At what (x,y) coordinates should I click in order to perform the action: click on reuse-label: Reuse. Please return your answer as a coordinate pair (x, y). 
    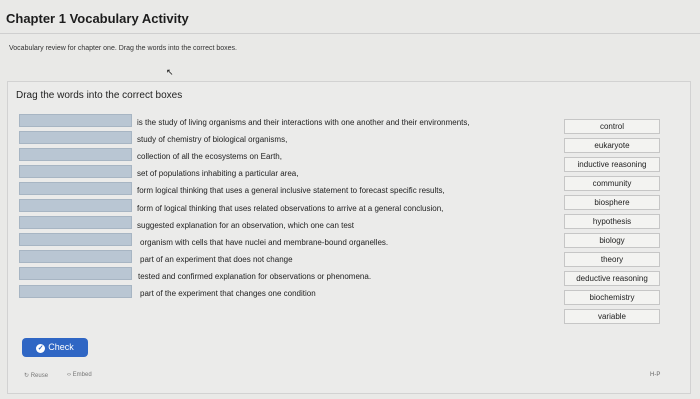
    Looking at the image, I should click on (39, 376).